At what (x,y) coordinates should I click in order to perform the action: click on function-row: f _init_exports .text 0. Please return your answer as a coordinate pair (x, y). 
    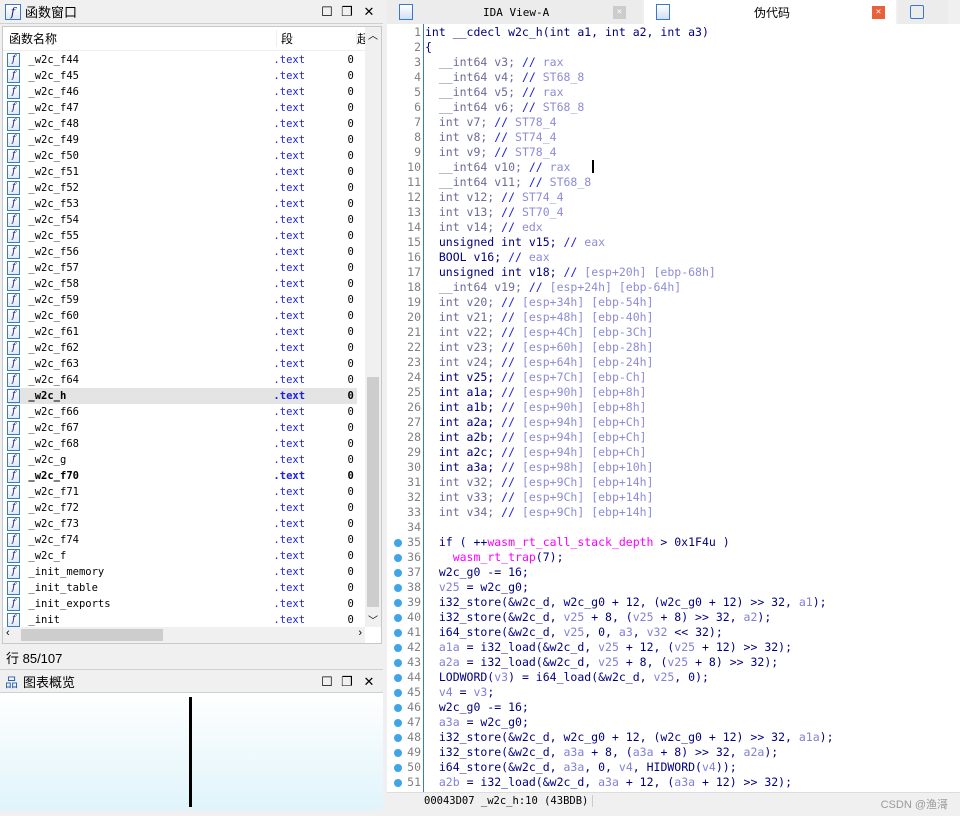
    Looking at the image, I should click on (182, 604).